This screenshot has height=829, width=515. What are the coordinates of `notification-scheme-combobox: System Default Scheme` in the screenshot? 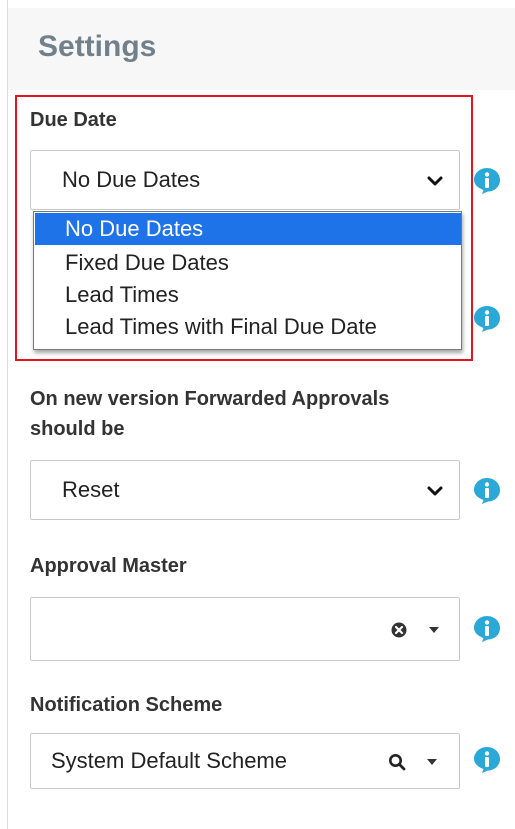 It's located at (245, 761).